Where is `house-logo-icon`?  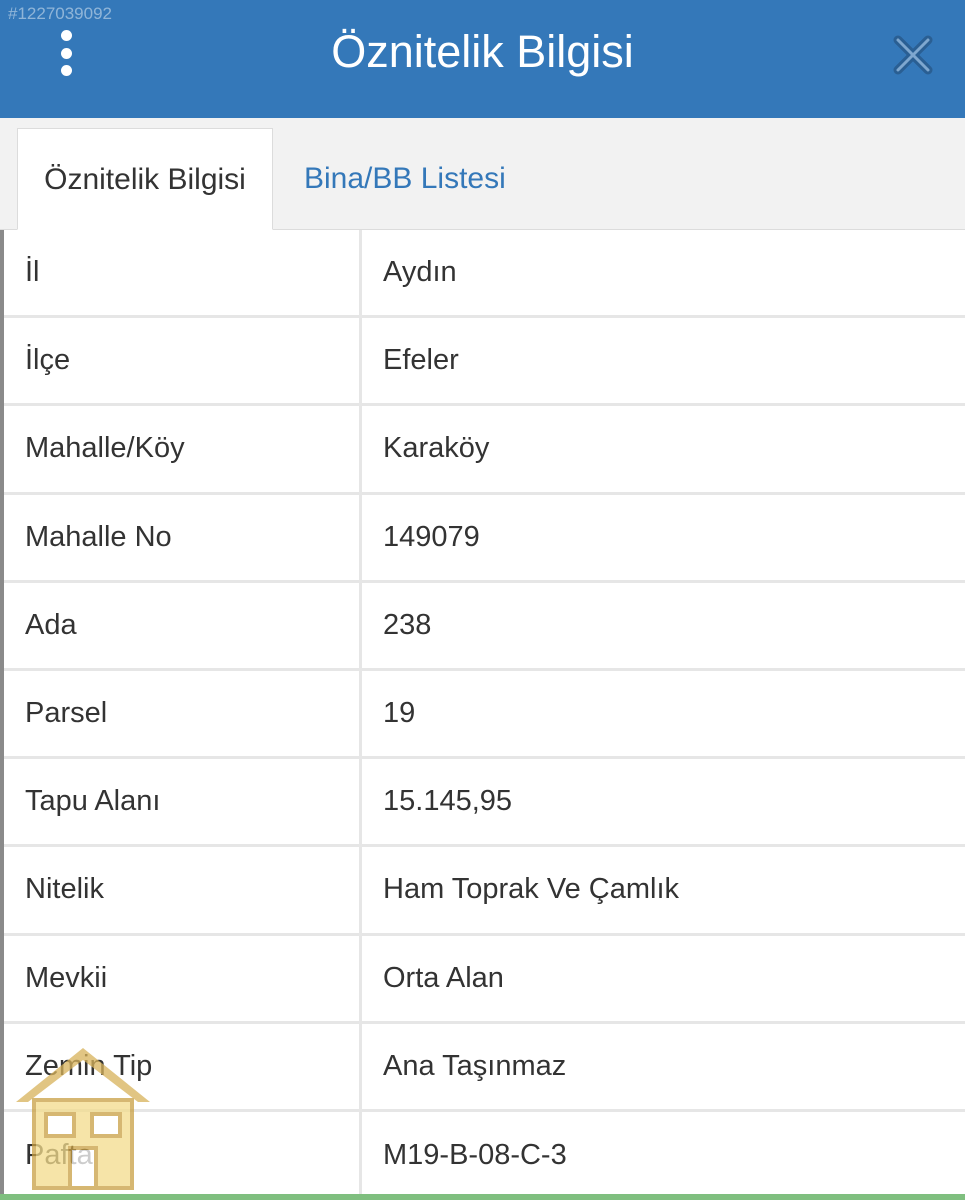 house-logo-icon is located at coordinates (83, 1119).